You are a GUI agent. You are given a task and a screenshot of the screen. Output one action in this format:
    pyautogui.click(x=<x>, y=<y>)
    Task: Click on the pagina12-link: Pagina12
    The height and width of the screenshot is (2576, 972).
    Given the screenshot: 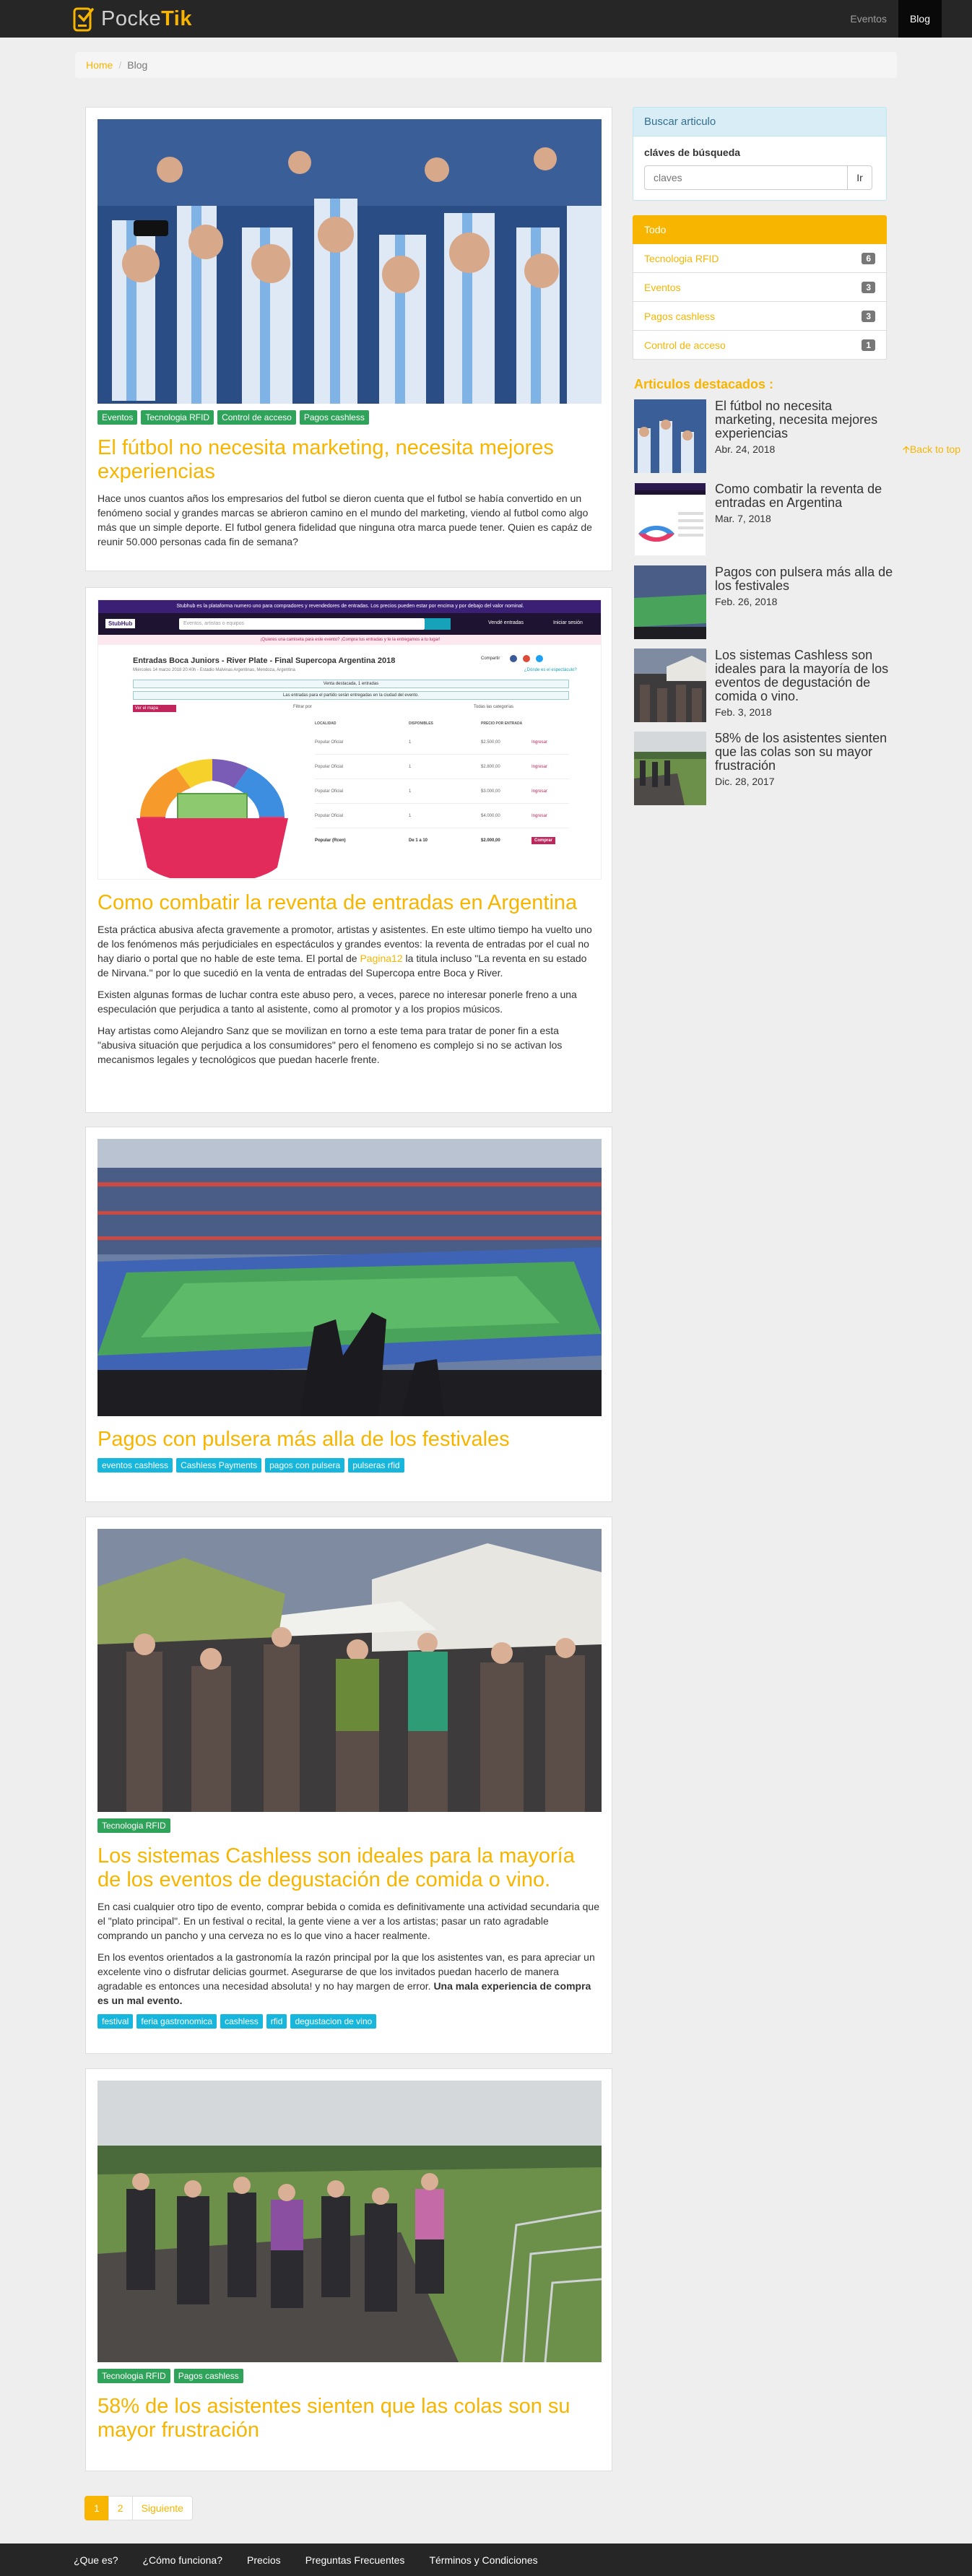 What is the action you would take?
    pyautogui.click(x=381, y=958)
    